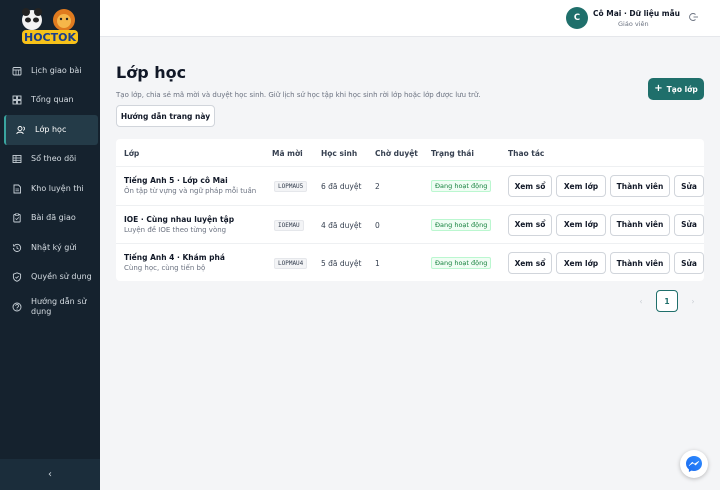 Image resolution: width=720 pixels, height=490 pixels. I want to click on column-header: Trạng thái, so click(452, 153).